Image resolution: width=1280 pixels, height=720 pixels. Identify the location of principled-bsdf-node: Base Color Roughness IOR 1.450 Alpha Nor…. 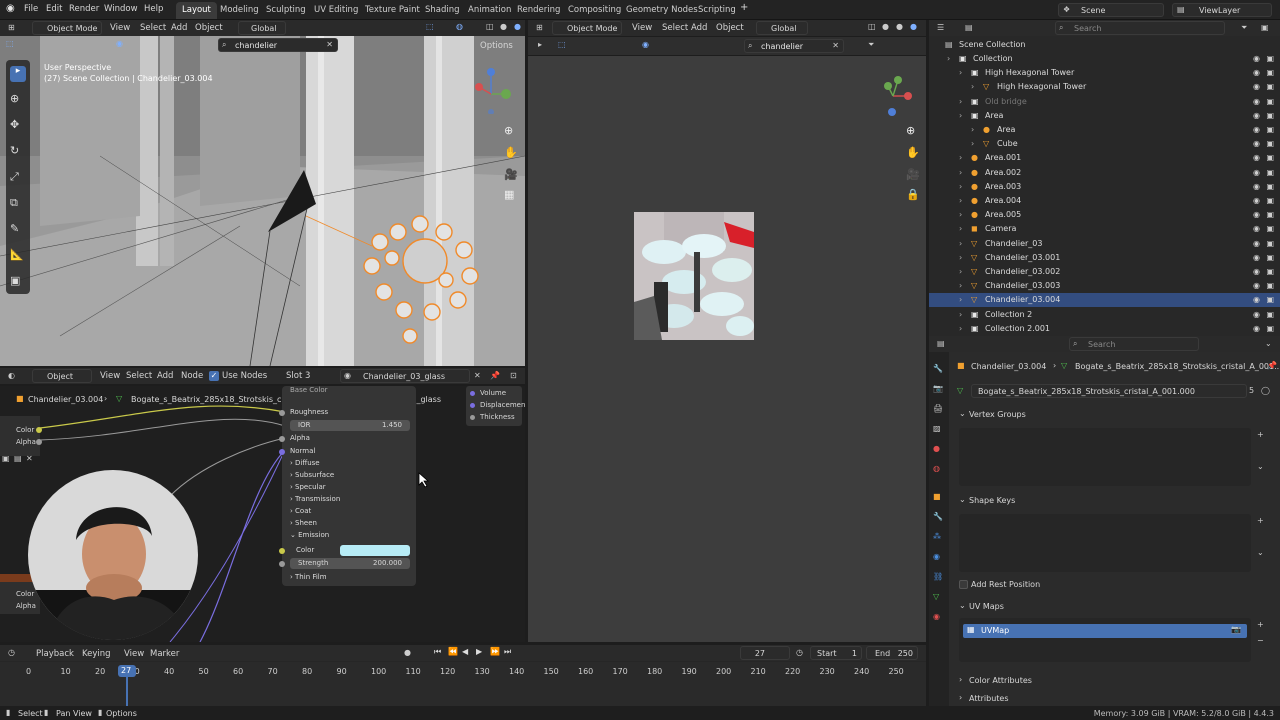
(347, 486).